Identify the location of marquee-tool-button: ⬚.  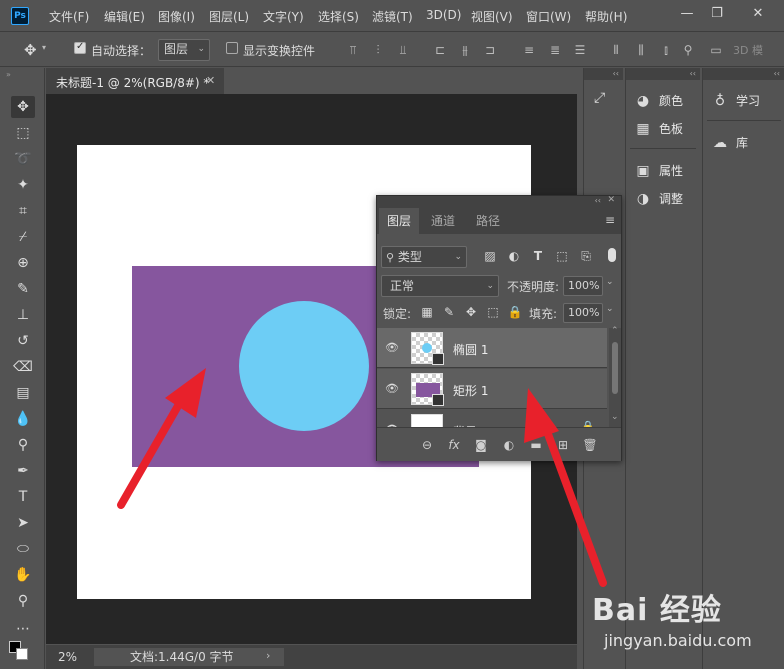
(23, 133).